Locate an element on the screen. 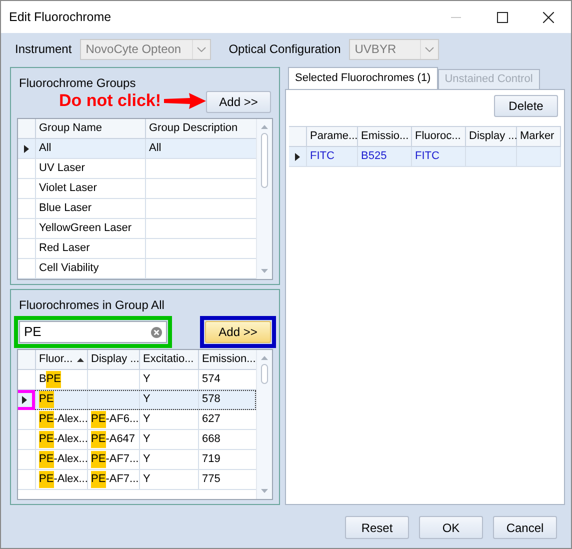 This screenshot has width=572, height=549. dialog-button: Reset is located at coordinates (377, 527).